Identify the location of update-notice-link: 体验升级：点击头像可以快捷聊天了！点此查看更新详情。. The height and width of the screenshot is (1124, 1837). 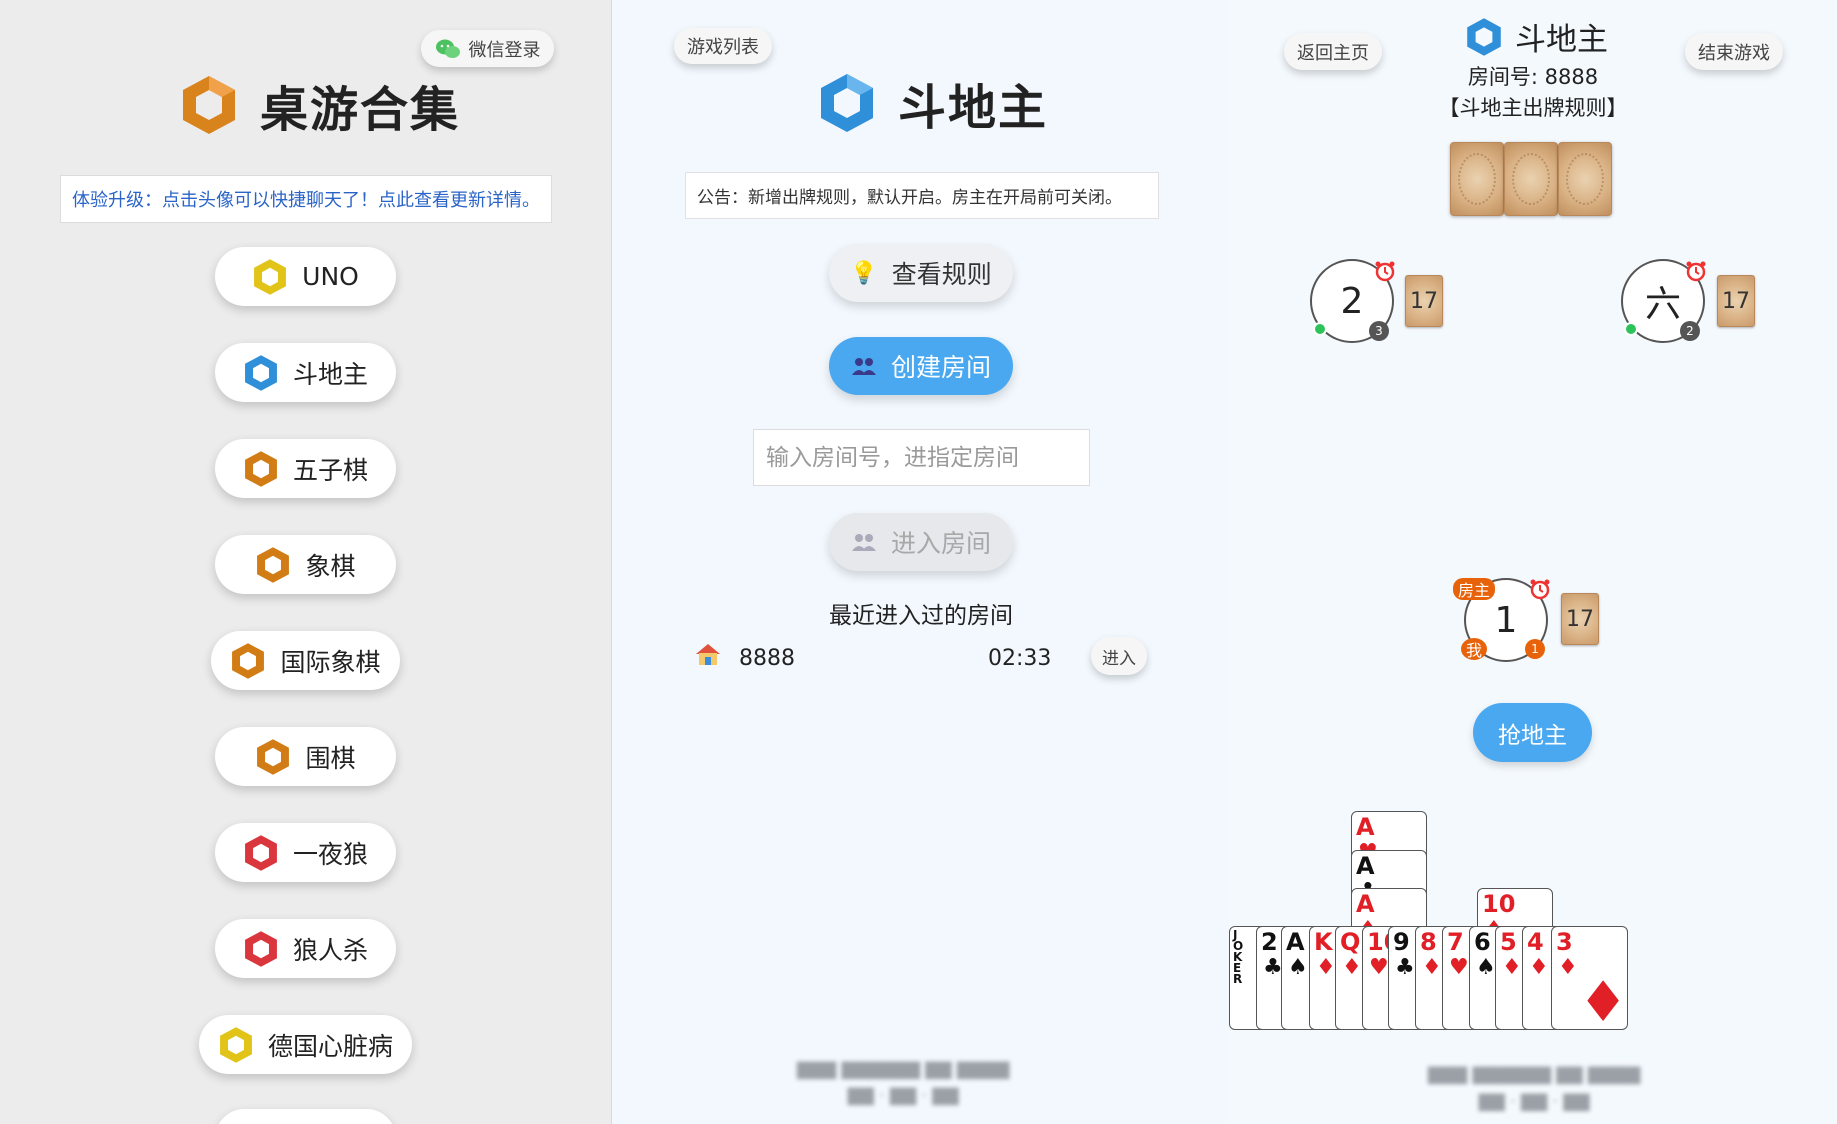
(306, 199).